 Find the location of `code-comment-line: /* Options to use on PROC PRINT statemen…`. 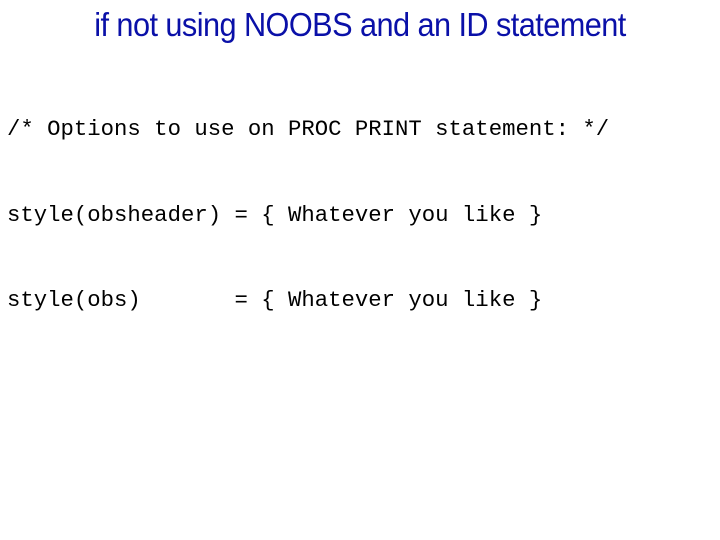

code-comment-line: /* Options to use on PROC PRINT statemen… is located at coordinates (308, 129).